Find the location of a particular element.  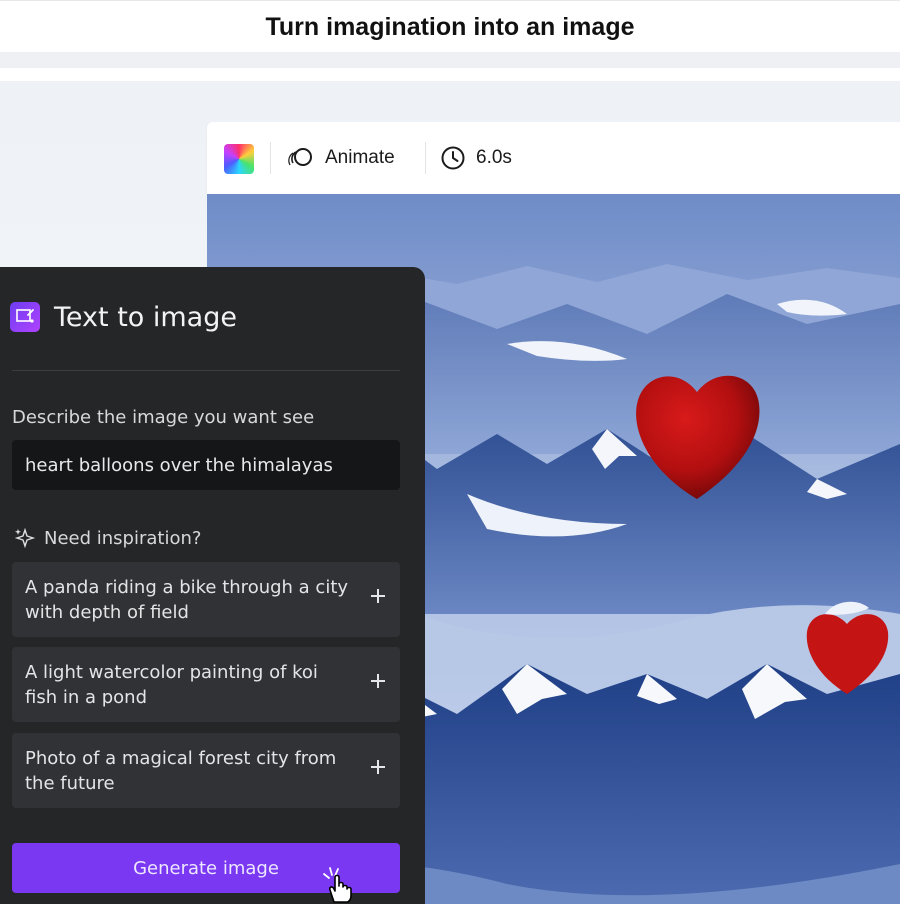

animate-button: Animate is located at coordinates (341, 158).